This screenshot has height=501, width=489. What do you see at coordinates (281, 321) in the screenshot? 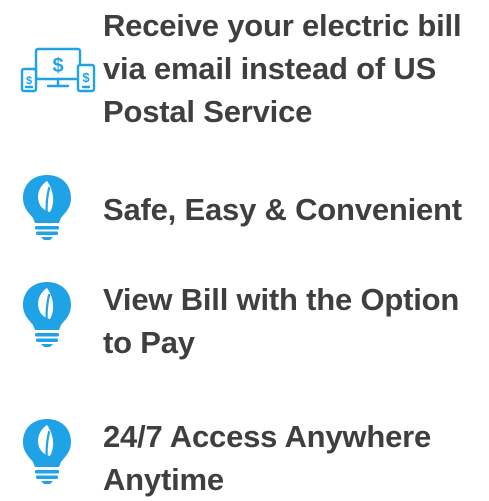
I see `feature-text: View Bill with the Option to Pay` at bounding box center [281, 321].